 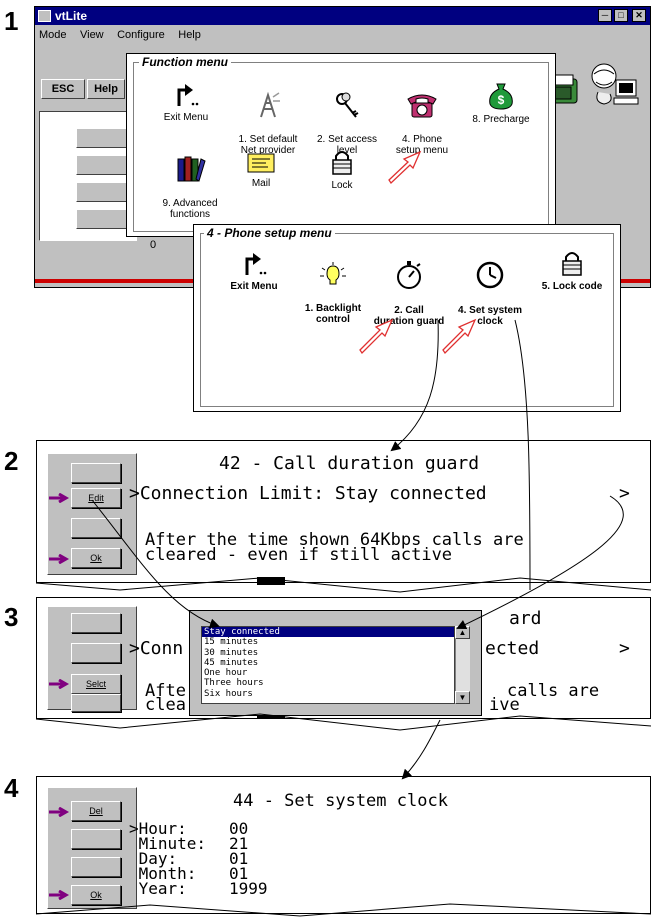 What do you see at coordinates (405, 167) in the screenshot?
I see `pointer-arrow-phone-setup` at bounding box center [405, 167].